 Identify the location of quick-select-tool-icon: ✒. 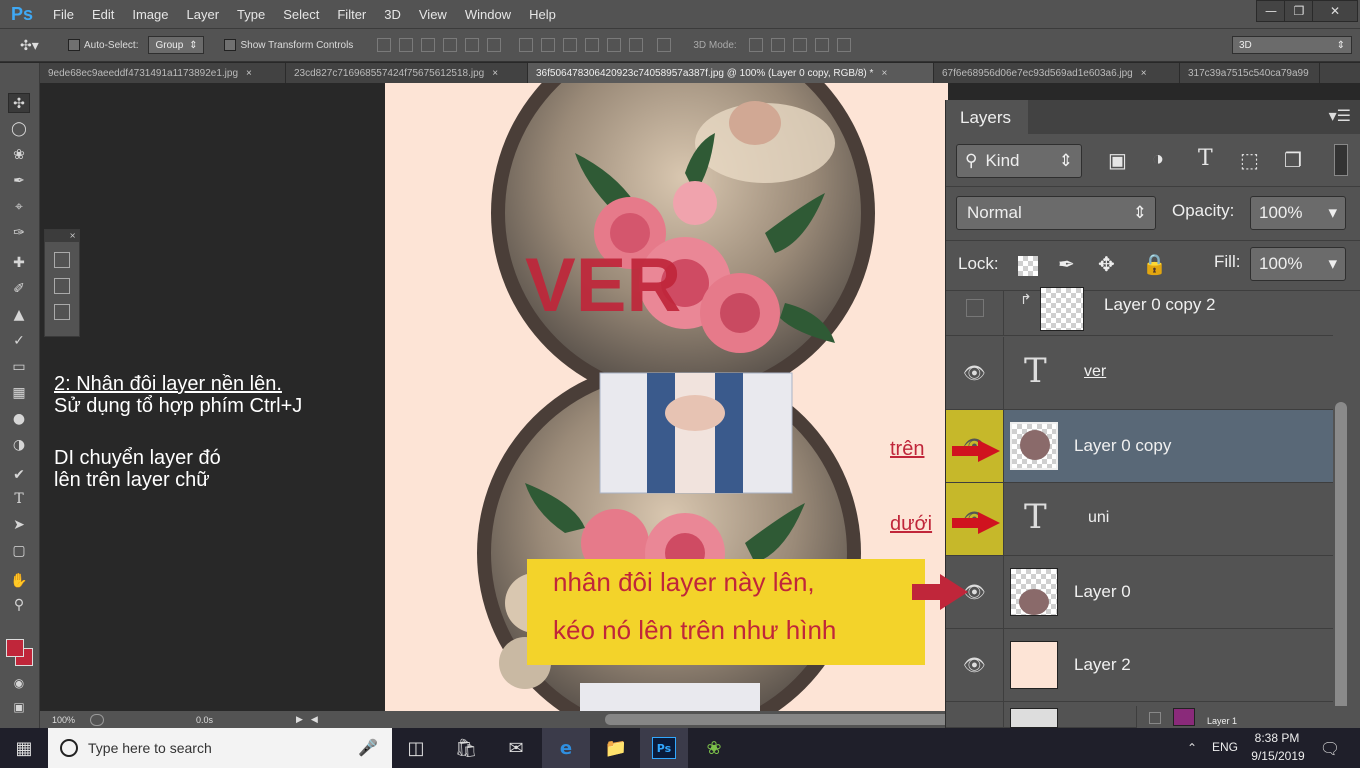
(19, 181).